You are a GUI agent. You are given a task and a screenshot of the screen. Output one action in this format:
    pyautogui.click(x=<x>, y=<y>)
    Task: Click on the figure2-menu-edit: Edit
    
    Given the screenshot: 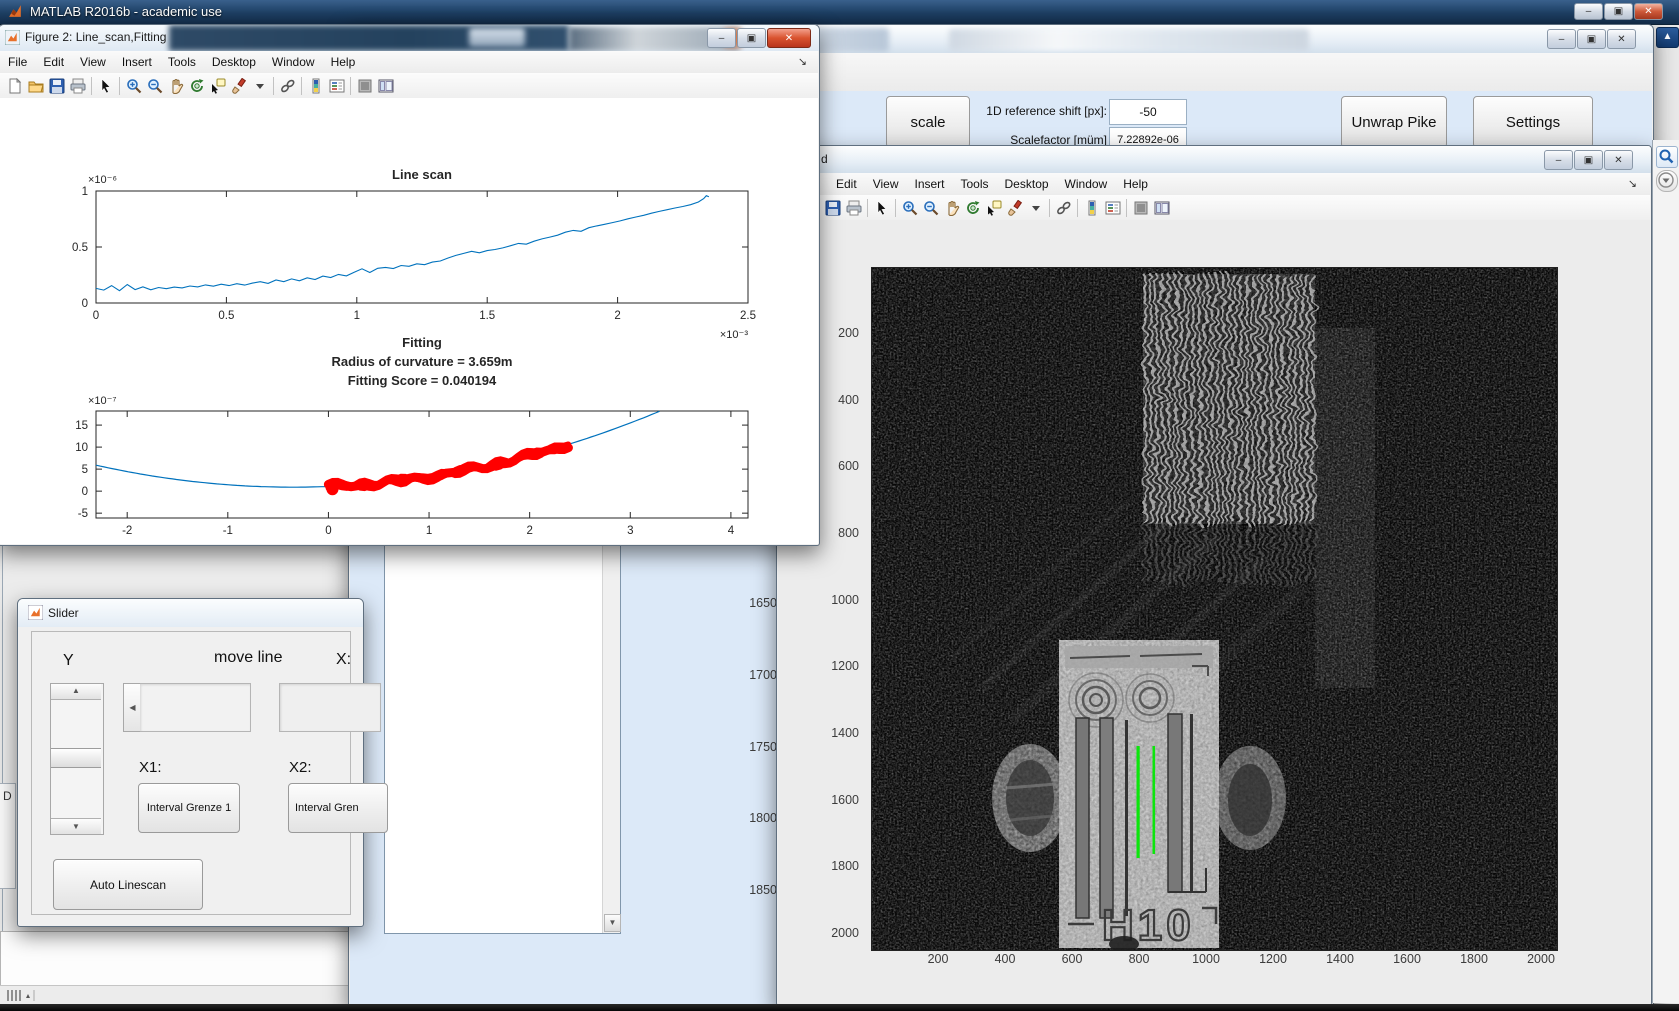 What is the action you would take?
    pyautogui.click(x=53, y=62)
    